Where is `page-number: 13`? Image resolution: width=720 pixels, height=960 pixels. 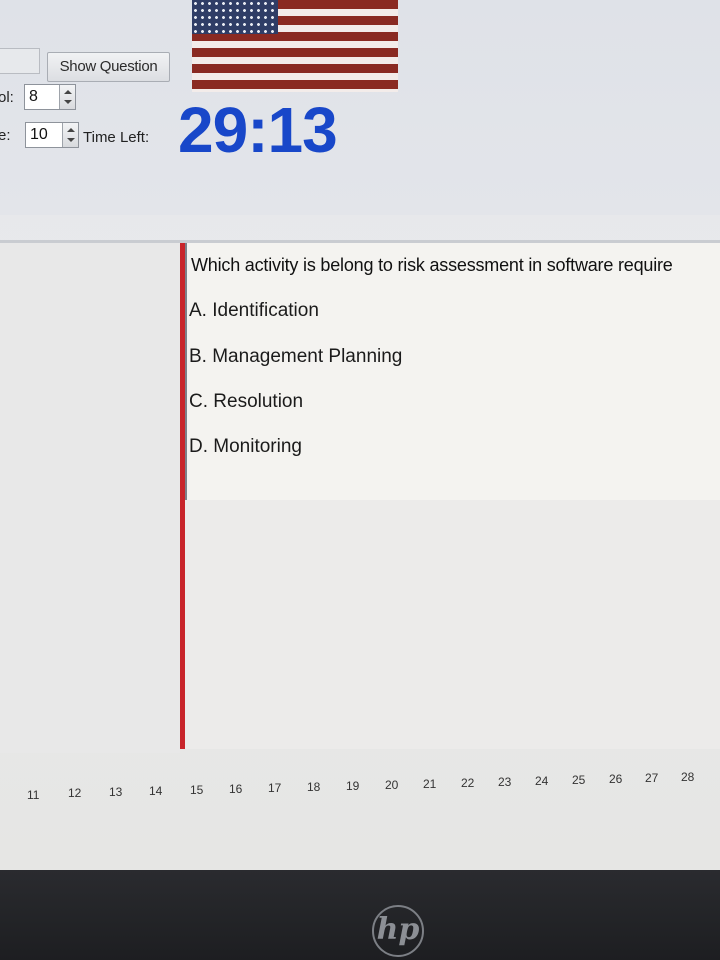
page-number: 13 is located at coordinates (115, 792).